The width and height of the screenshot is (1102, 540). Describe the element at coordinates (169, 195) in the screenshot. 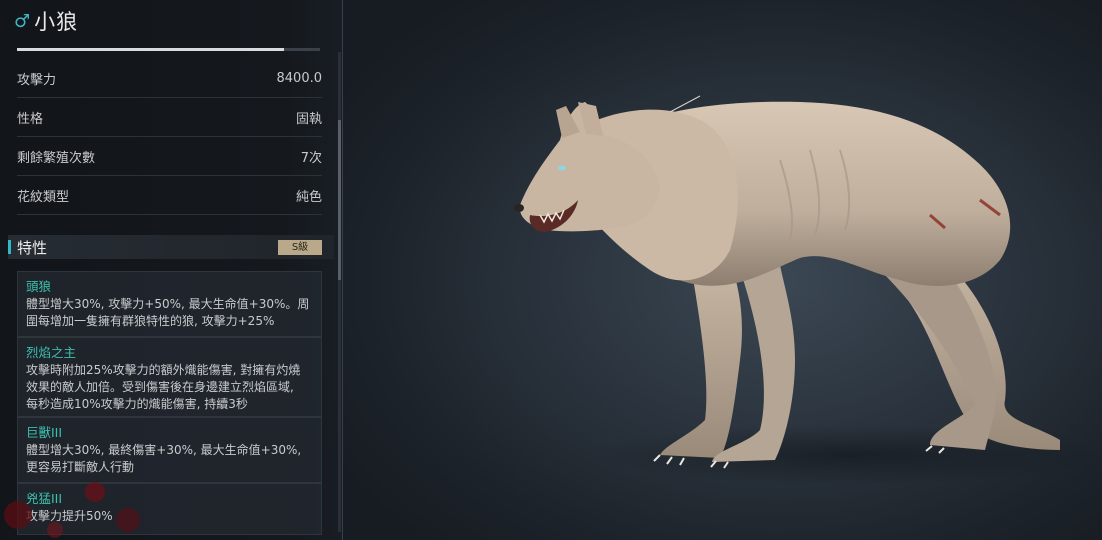

I see `stat-row-pattern: 花紋類型 純色` at that location.